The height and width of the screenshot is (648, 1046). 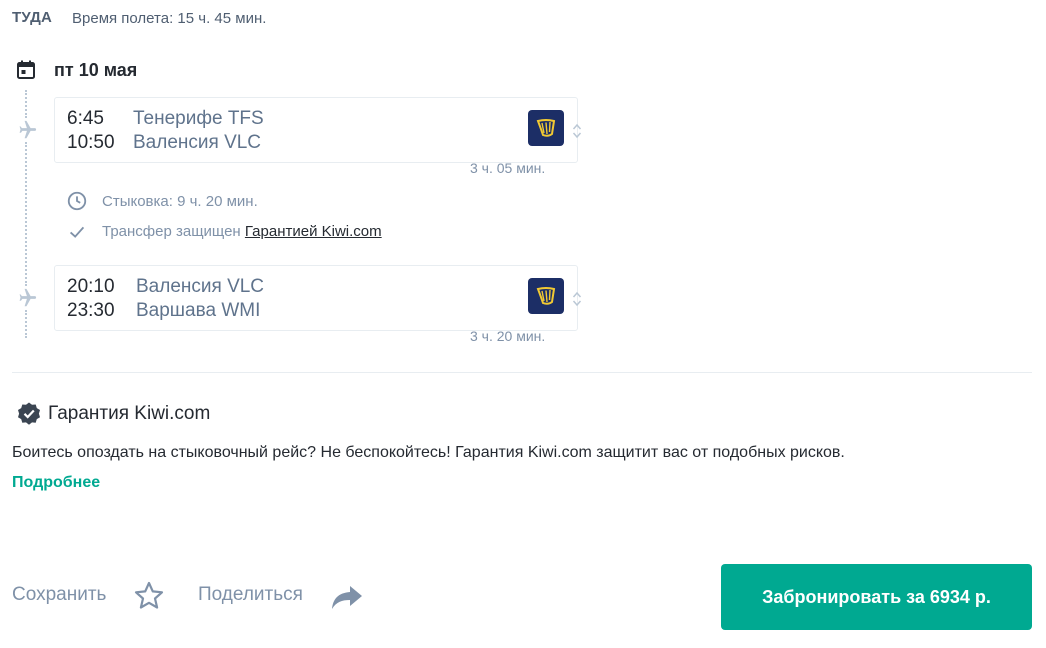 I want to click on departure-place: Валенсия VLC, so click(x=200, y=286).